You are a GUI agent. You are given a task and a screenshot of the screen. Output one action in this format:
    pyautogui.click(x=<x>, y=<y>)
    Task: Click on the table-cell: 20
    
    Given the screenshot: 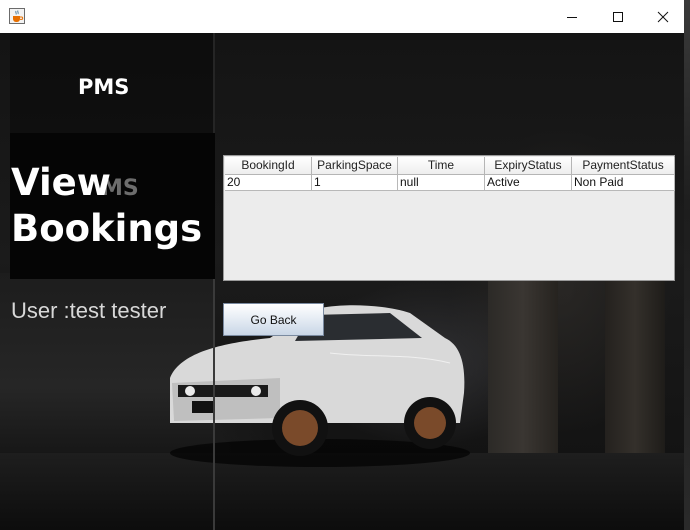 What is the action you would take?
    pyautogui.click(x=268, y=183)
    